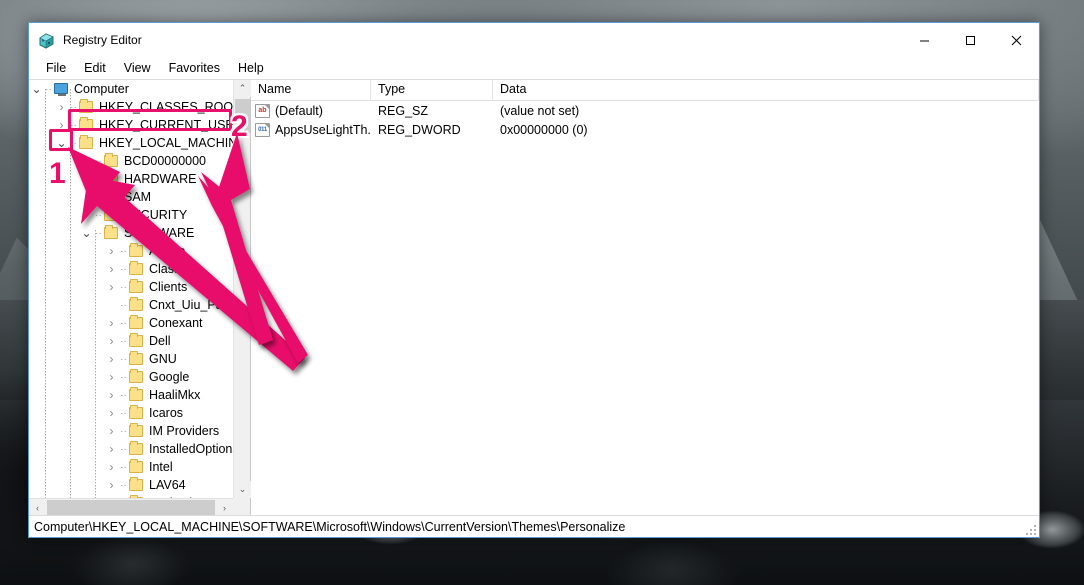 The width and height of the screenshot is (1084, 585). Describe the element at coordinates (156, 215) in the screenshot. I see `tree-node-label: SECURITY` at that location.